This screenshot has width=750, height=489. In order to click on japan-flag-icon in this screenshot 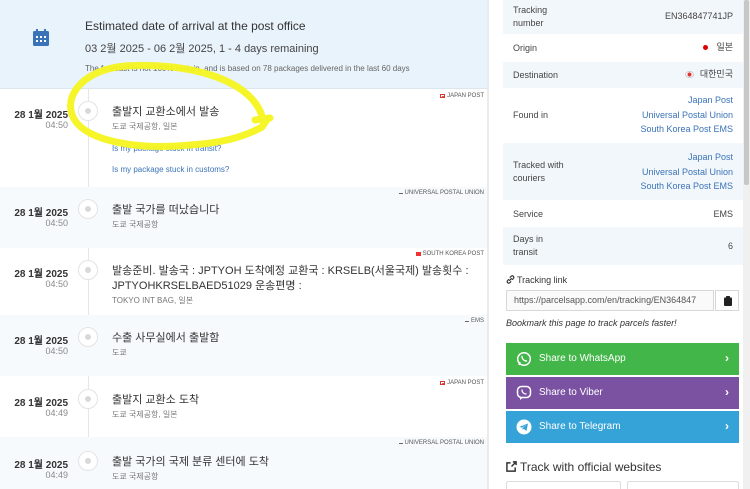, I will do `click(706, 48)`.